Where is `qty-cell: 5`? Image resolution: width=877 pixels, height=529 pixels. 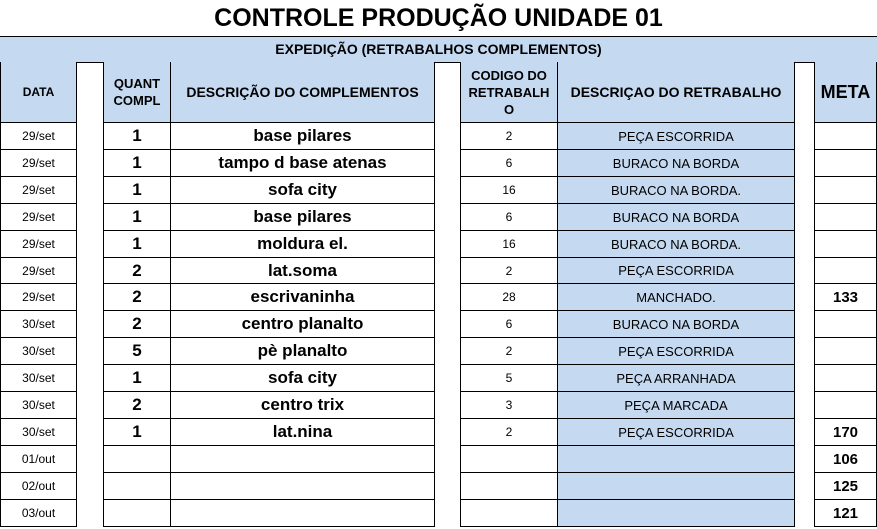 qty-cell: 5 is located at coordinates (137, 351).